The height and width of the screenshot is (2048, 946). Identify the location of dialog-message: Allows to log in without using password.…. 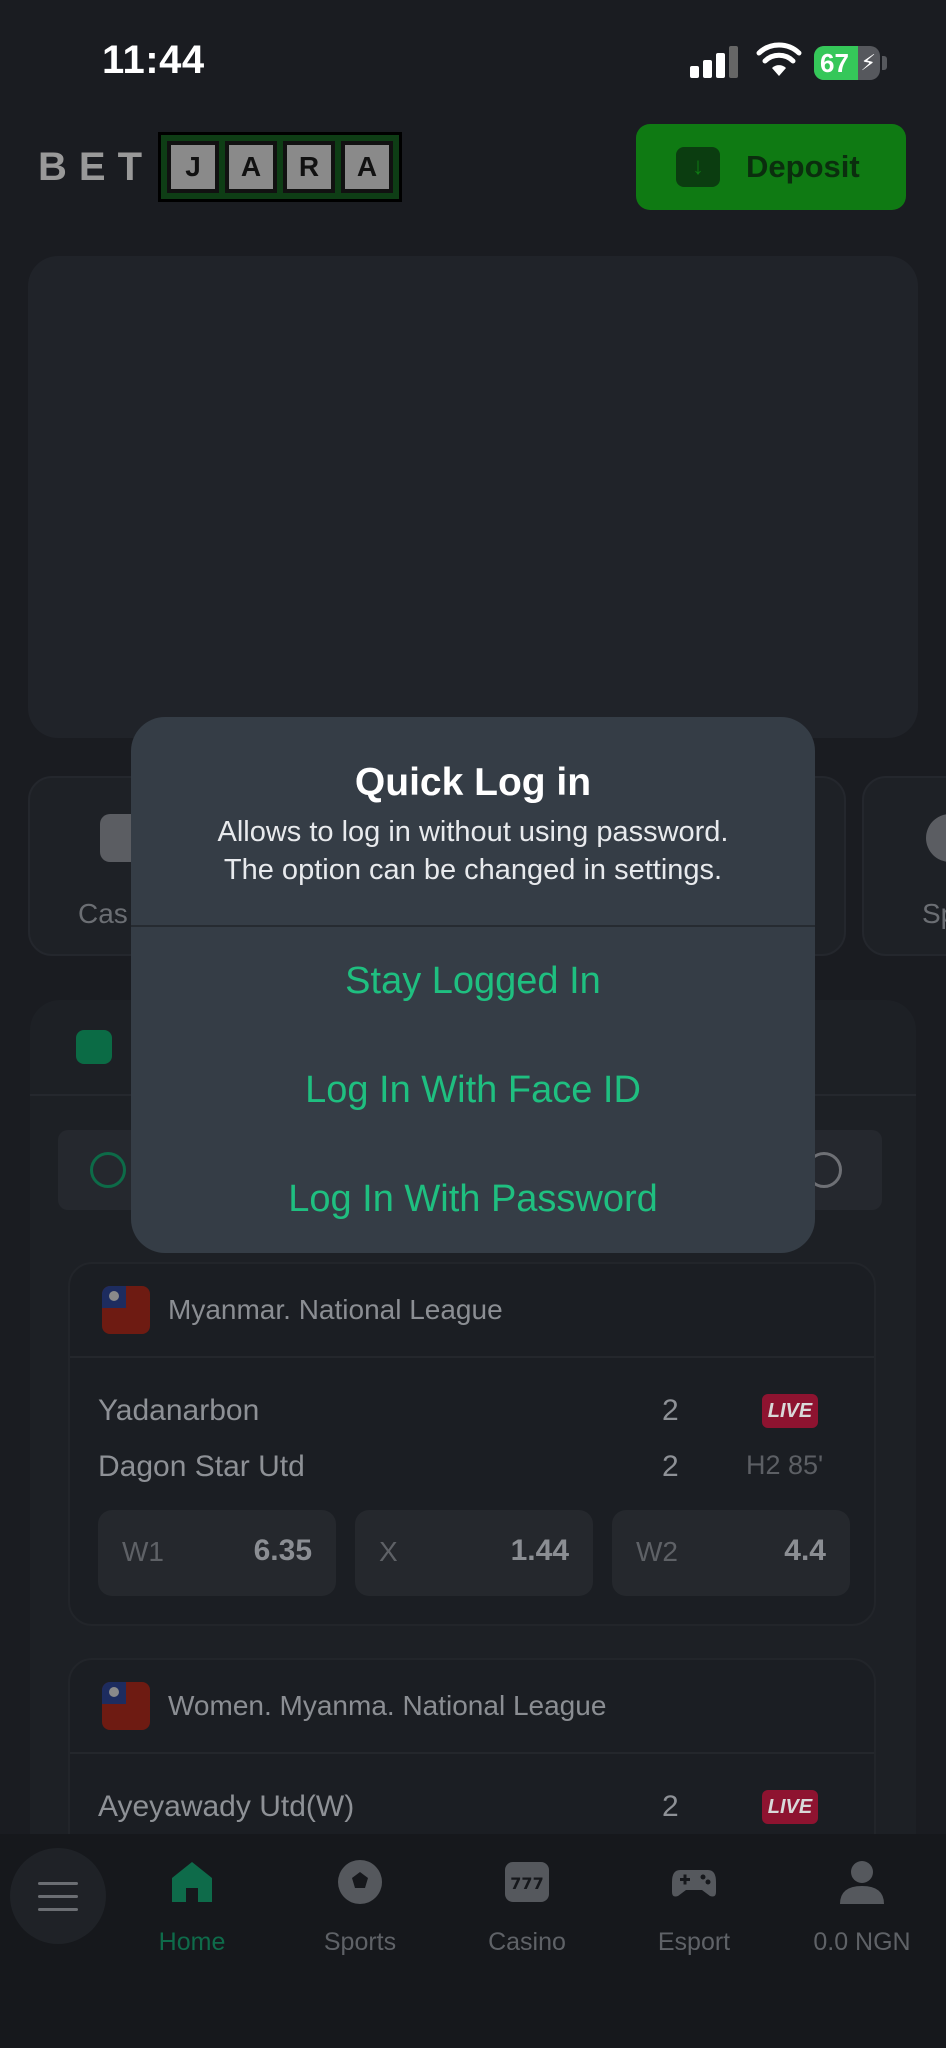
(473, 851).